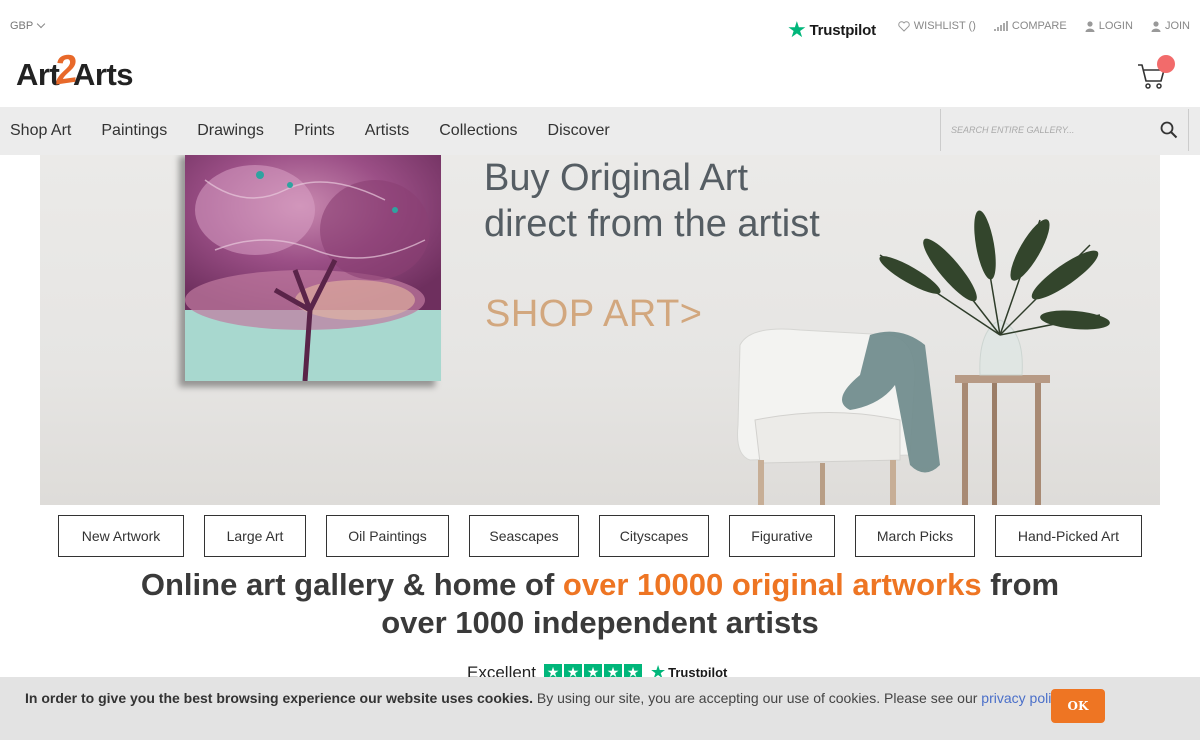 This screenshot has width=1200, height=740. What do you see at coordinates (772, 584) in the screenshot?
I see `headline-highlight: over 10000 original artworks` at bounding box center [772, 584].